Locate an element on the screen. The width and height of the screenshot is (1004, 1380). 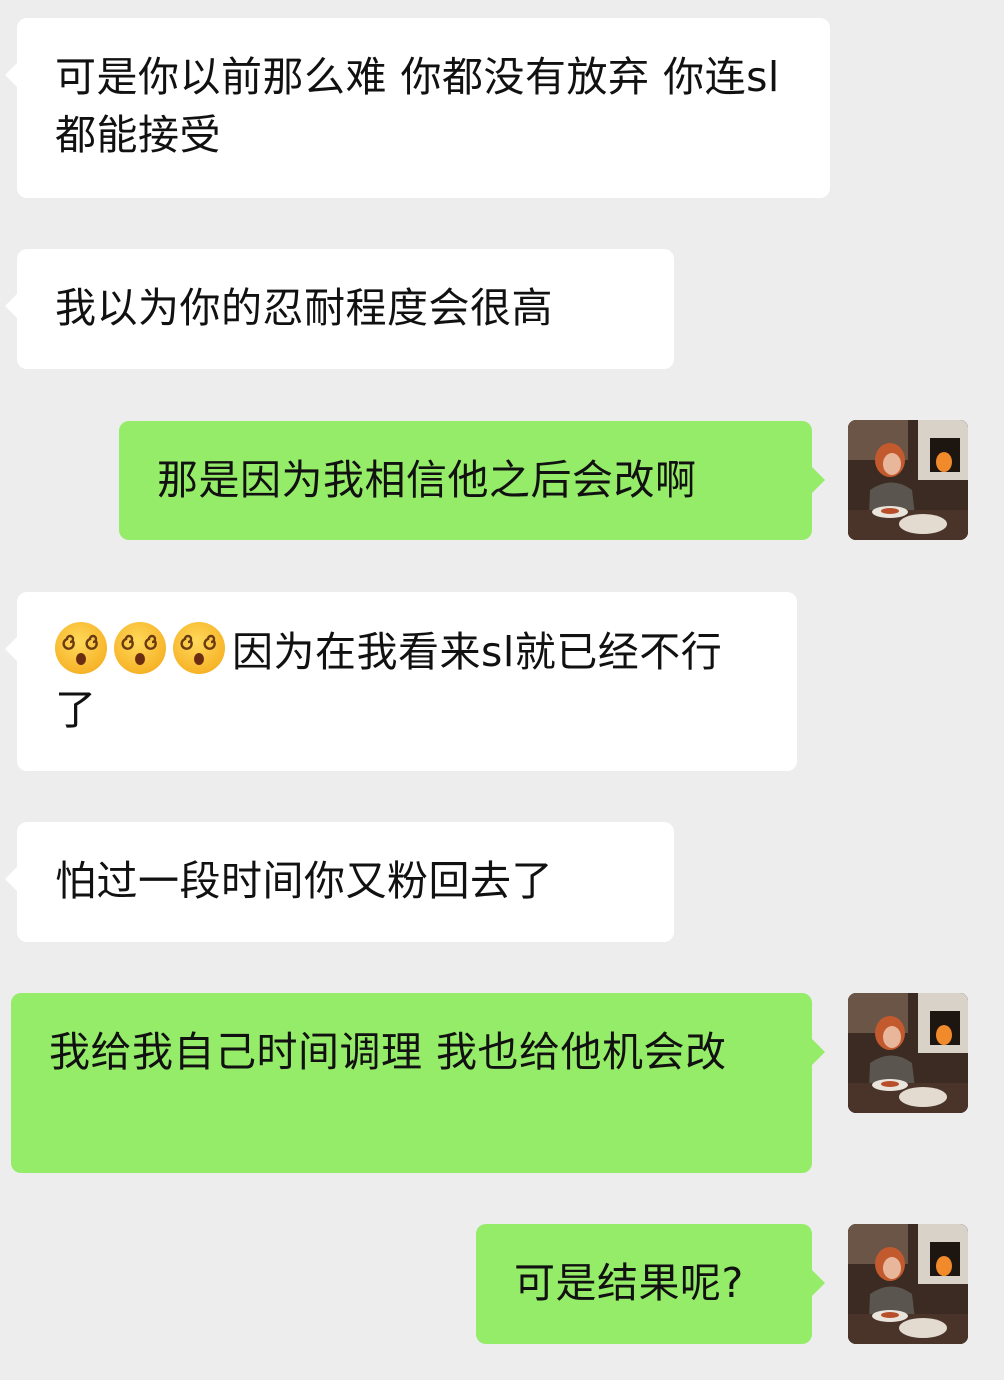
message-text: 因为在我看来sl就已经不行了 is located at coordinates (407, 680).